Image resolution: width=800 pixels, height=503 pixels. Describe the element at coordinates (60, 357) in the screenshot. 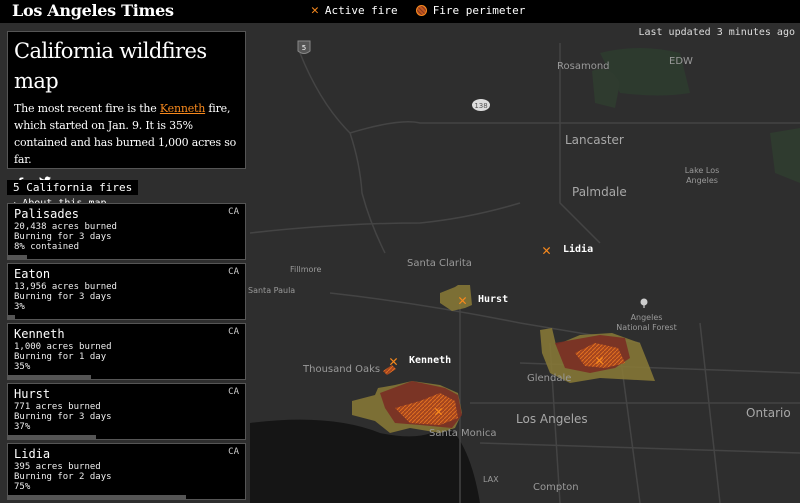

I see `fire-duration: Burning for 1 day` at that location.